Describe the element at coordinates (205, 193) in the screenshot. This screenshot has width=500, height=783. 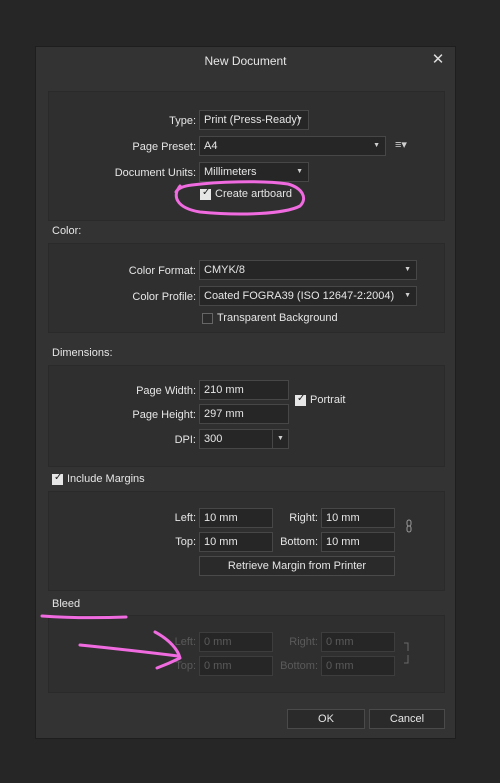
I see `create-artboard-checkbox` at that location.